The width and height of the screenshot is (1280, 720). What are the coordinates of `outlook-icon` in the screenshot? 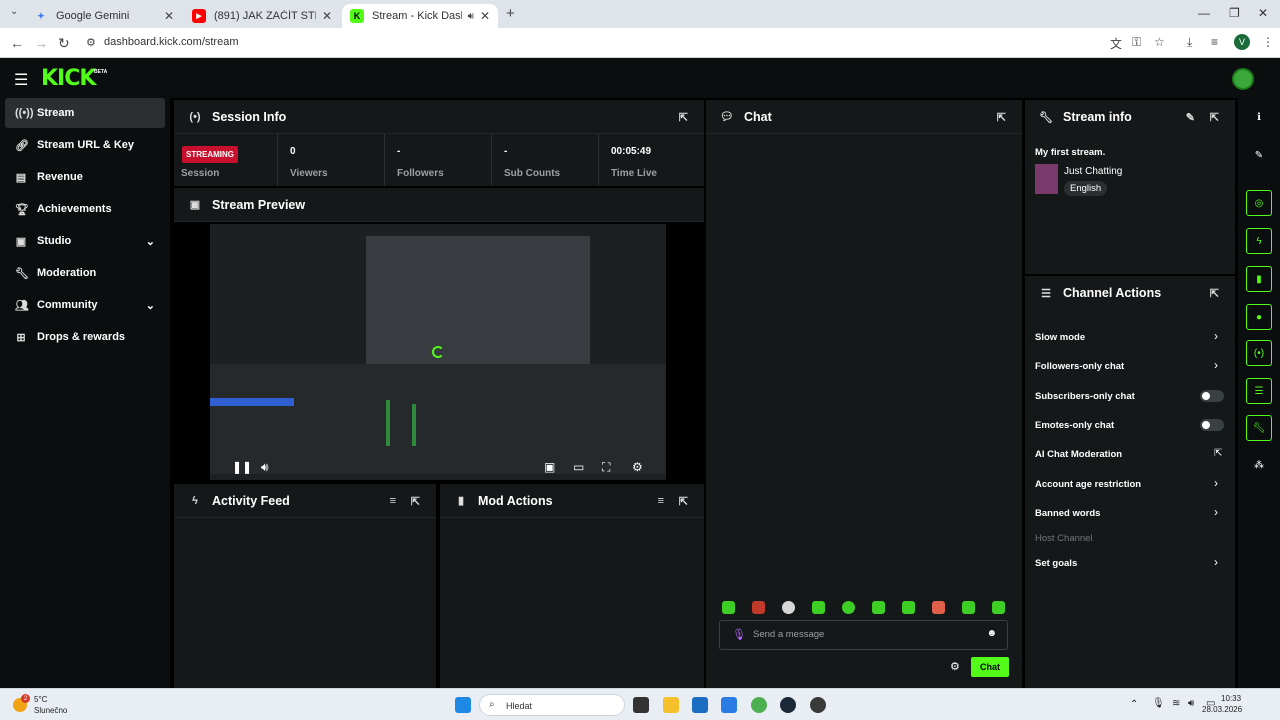 It's located at (729, 705).